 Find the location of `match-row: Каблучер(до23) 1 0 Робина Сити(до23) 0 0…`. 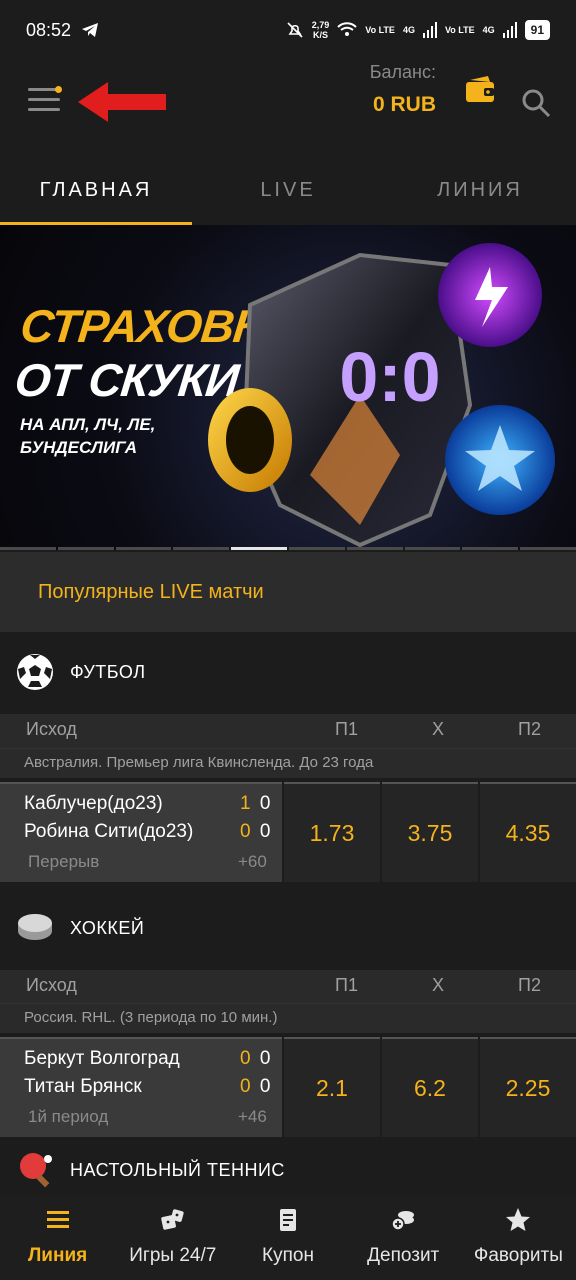

match-row: Каблучер(до23) 1 0 Робина Сити(до23) 0 0… is located at coordinates (288, 832).